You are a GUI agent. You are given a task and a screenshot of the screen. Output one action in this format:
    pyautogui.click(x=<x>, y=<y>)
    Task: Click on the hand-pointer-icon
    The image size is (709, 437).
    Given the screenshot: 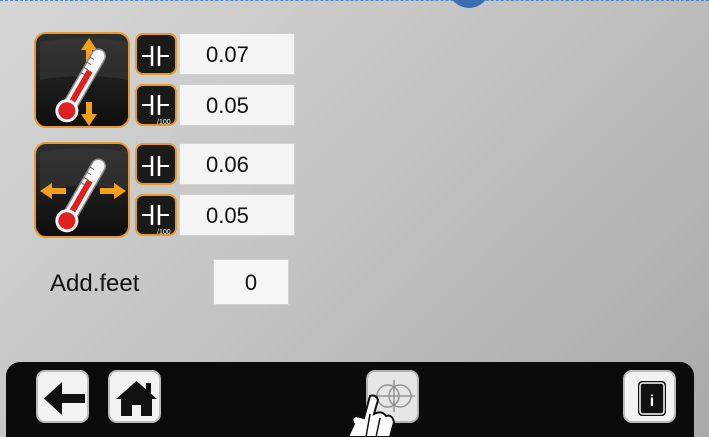 What is the action you would take?
    pyautogui.click(x=371, y=415)
    